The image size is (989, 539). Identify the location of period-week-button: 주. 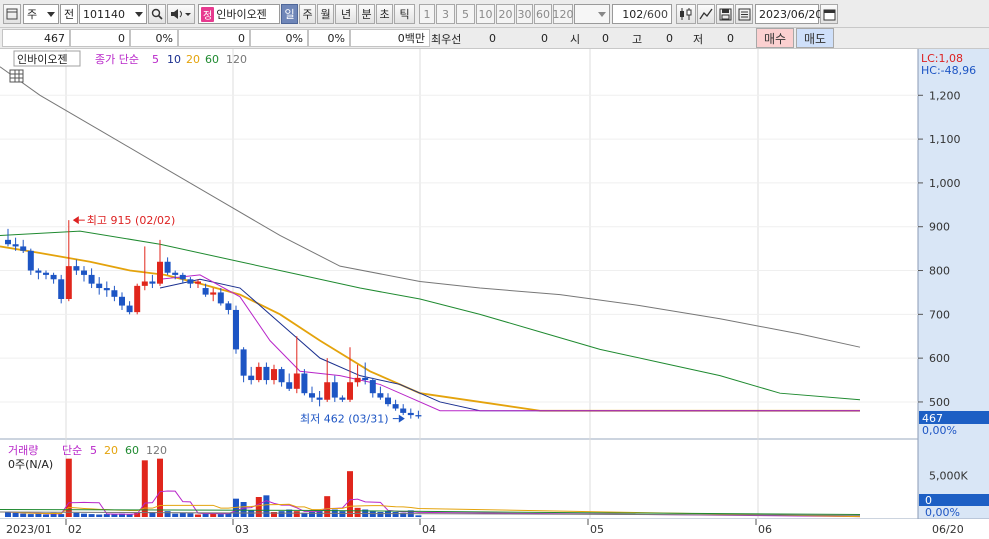
(307, 14).